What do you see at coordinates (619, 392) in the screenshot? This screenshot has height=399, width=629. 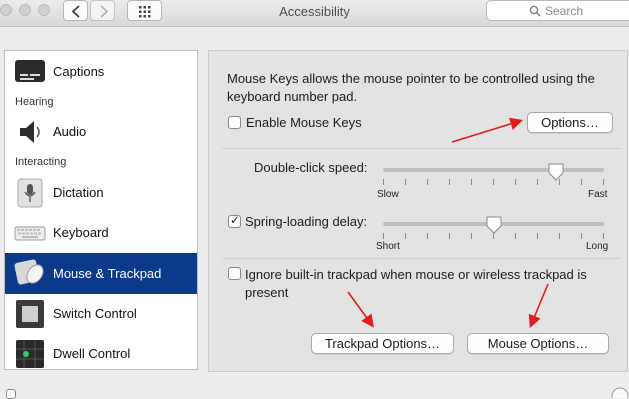 I see `help-icon` at bounding box center [619, 392].